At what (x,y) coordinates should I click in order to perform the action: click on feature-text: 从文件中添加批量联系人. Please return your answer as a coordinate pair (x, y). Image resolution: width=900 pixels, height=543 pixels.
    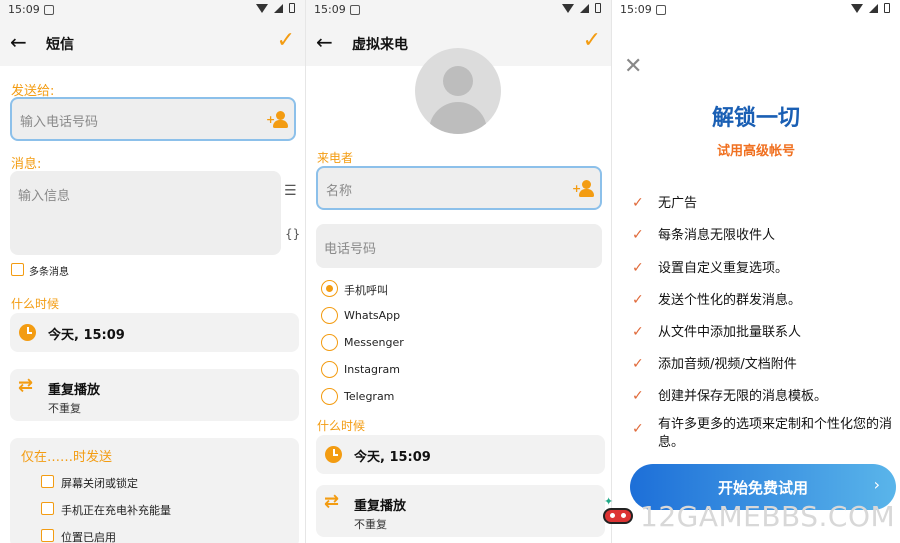
    Looking at the image, I should click on (730, 332).